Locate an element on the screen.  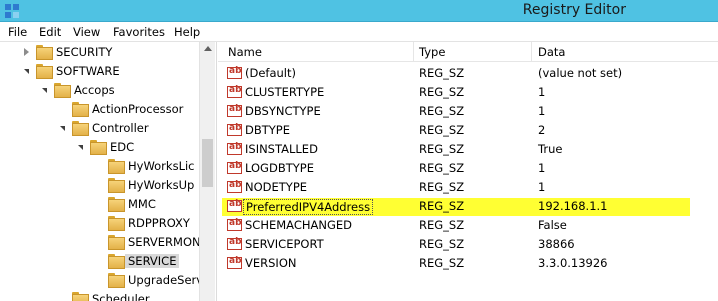
tree-item-label: SOFTWARE is located at coordinates (88, 71).